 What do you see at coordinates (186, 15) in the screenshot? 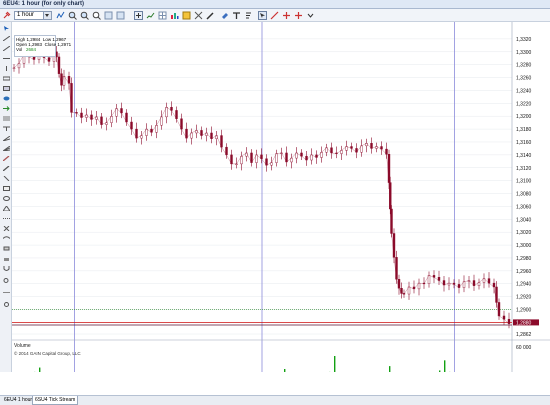
I see `color-icon` at bounding box center [186, 15].